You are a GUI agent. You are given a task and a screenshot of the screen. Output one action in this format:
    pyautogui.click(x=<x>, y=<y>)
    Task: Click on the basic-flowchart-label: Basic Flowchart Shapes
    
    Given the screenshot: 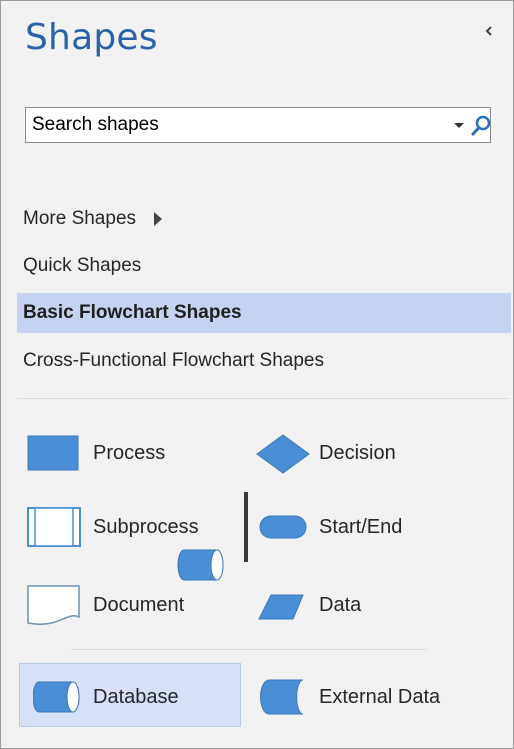 What is the action you would take?
    pyautogui.click(x=132, y=312)
    